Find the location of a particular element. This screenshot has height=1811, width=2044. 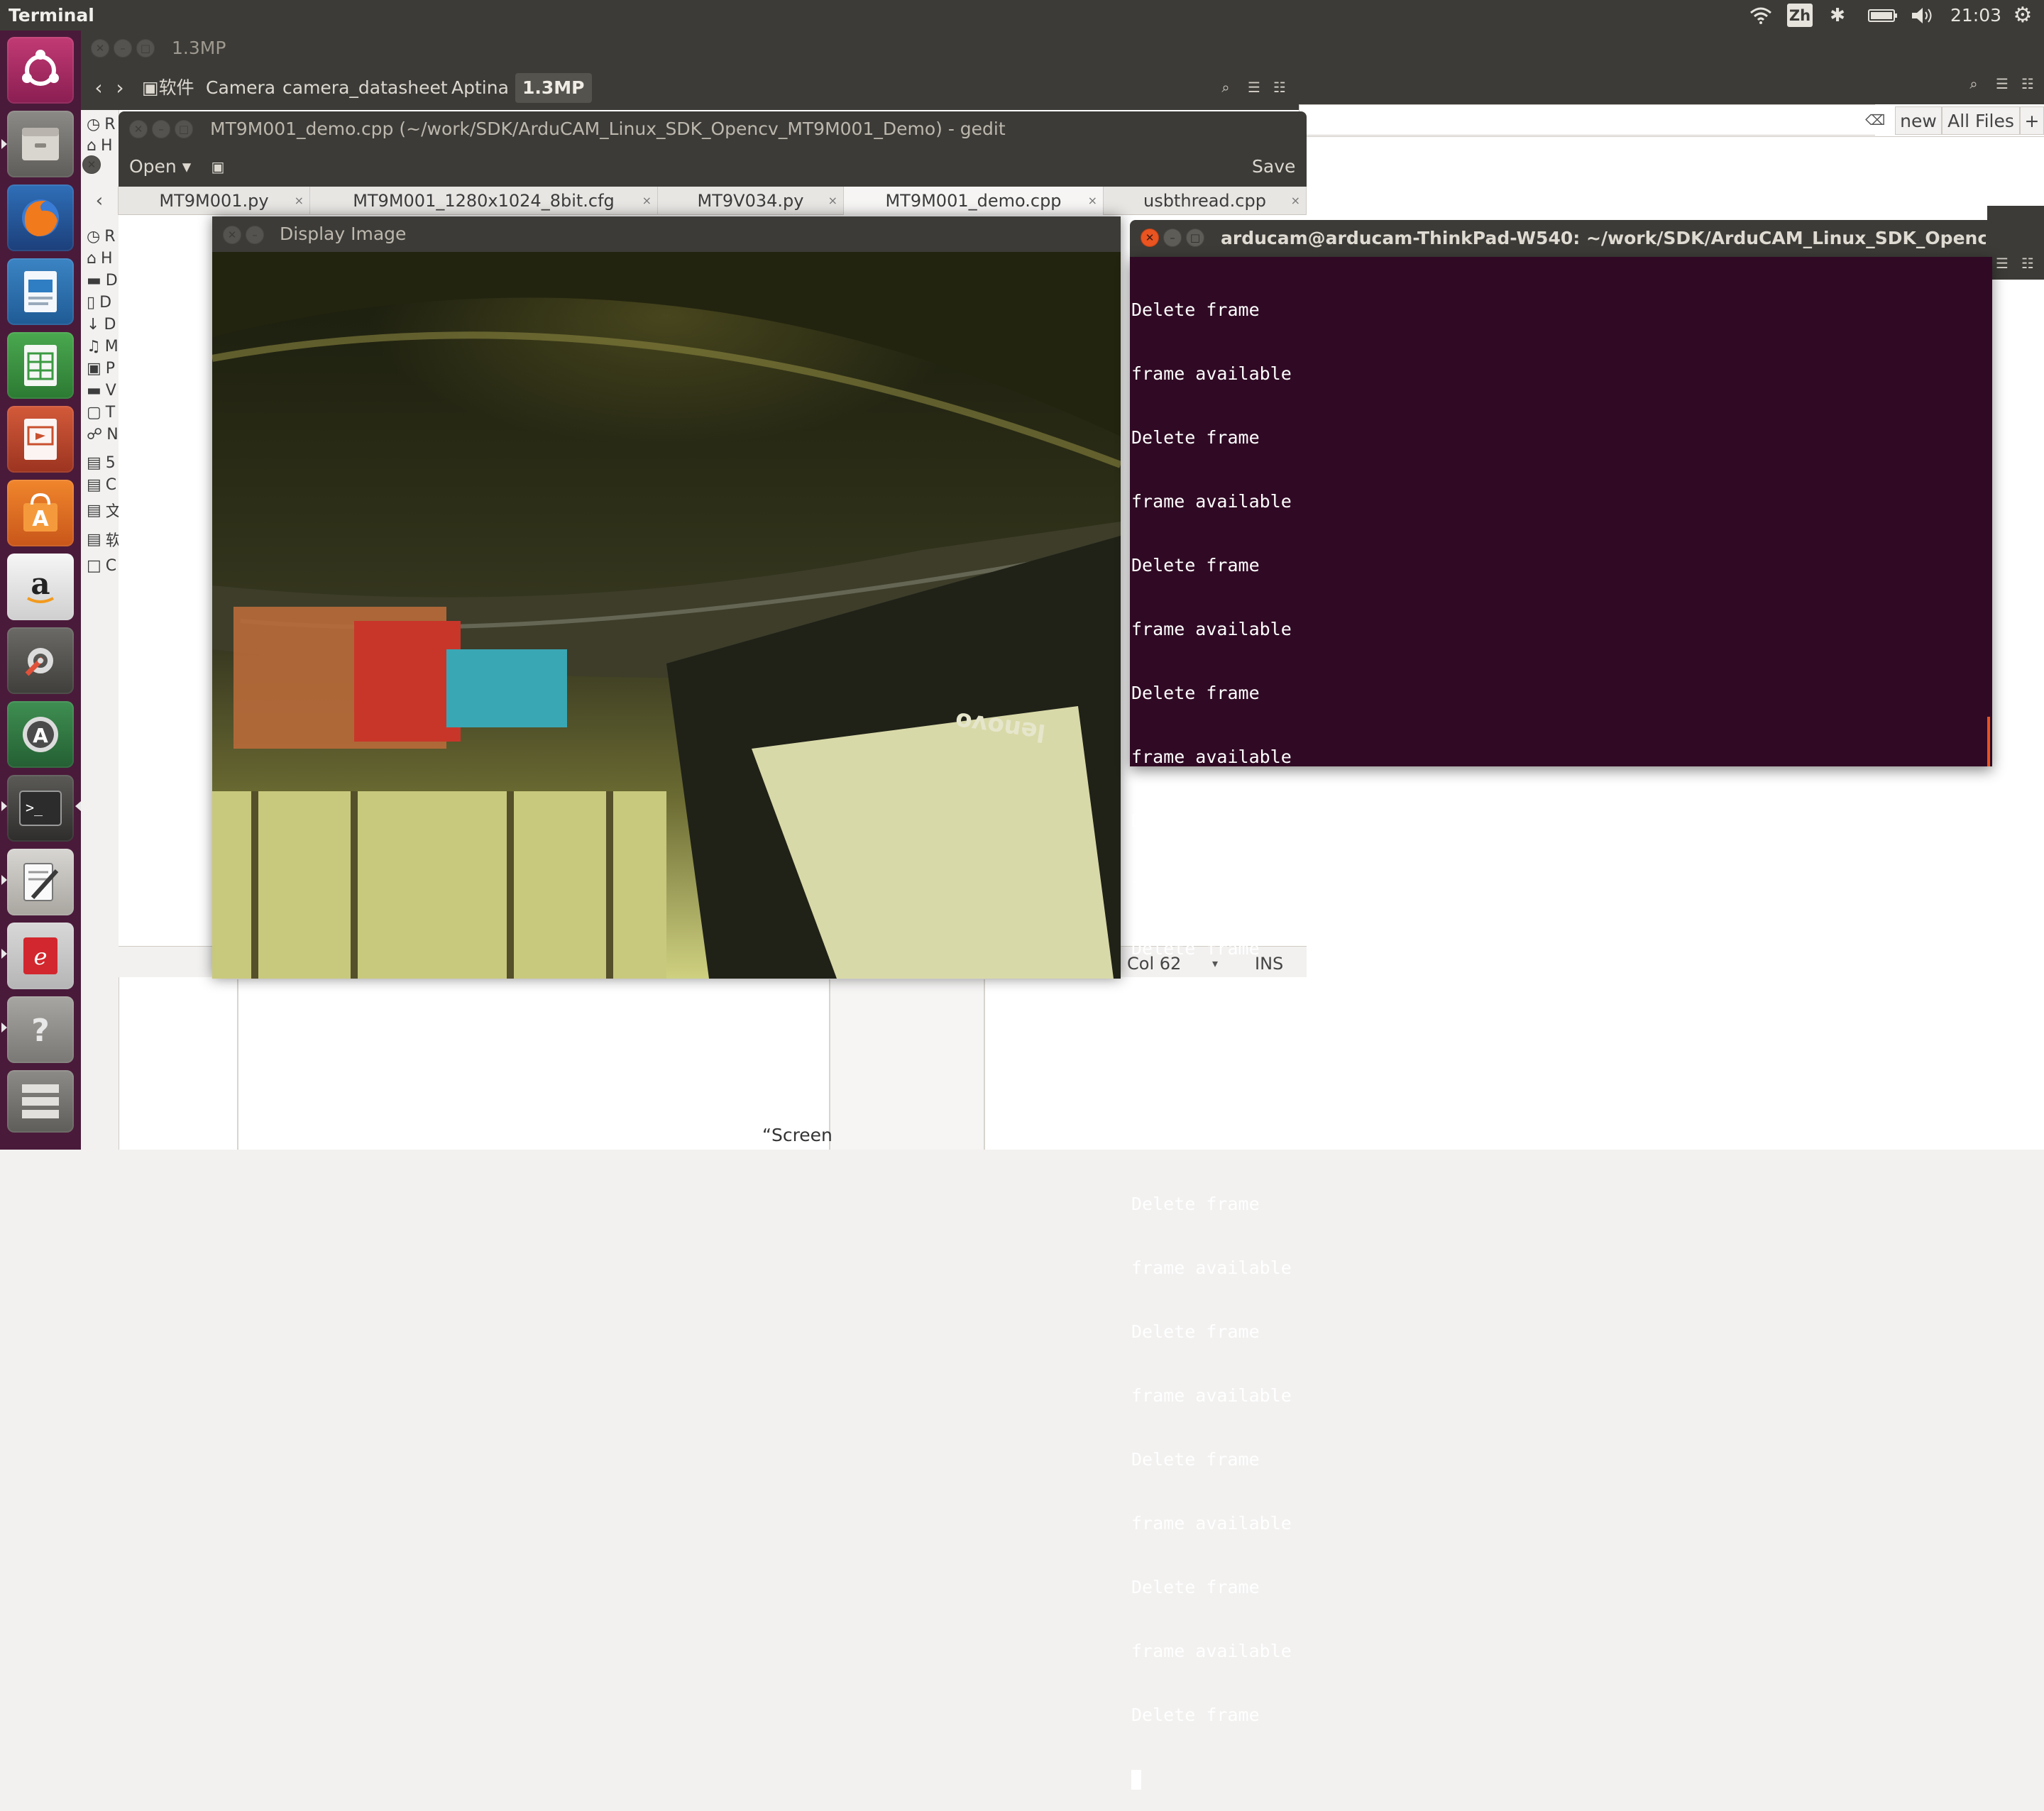

sidebar-item: ▤ 软 is located at coordinates (104, 540).